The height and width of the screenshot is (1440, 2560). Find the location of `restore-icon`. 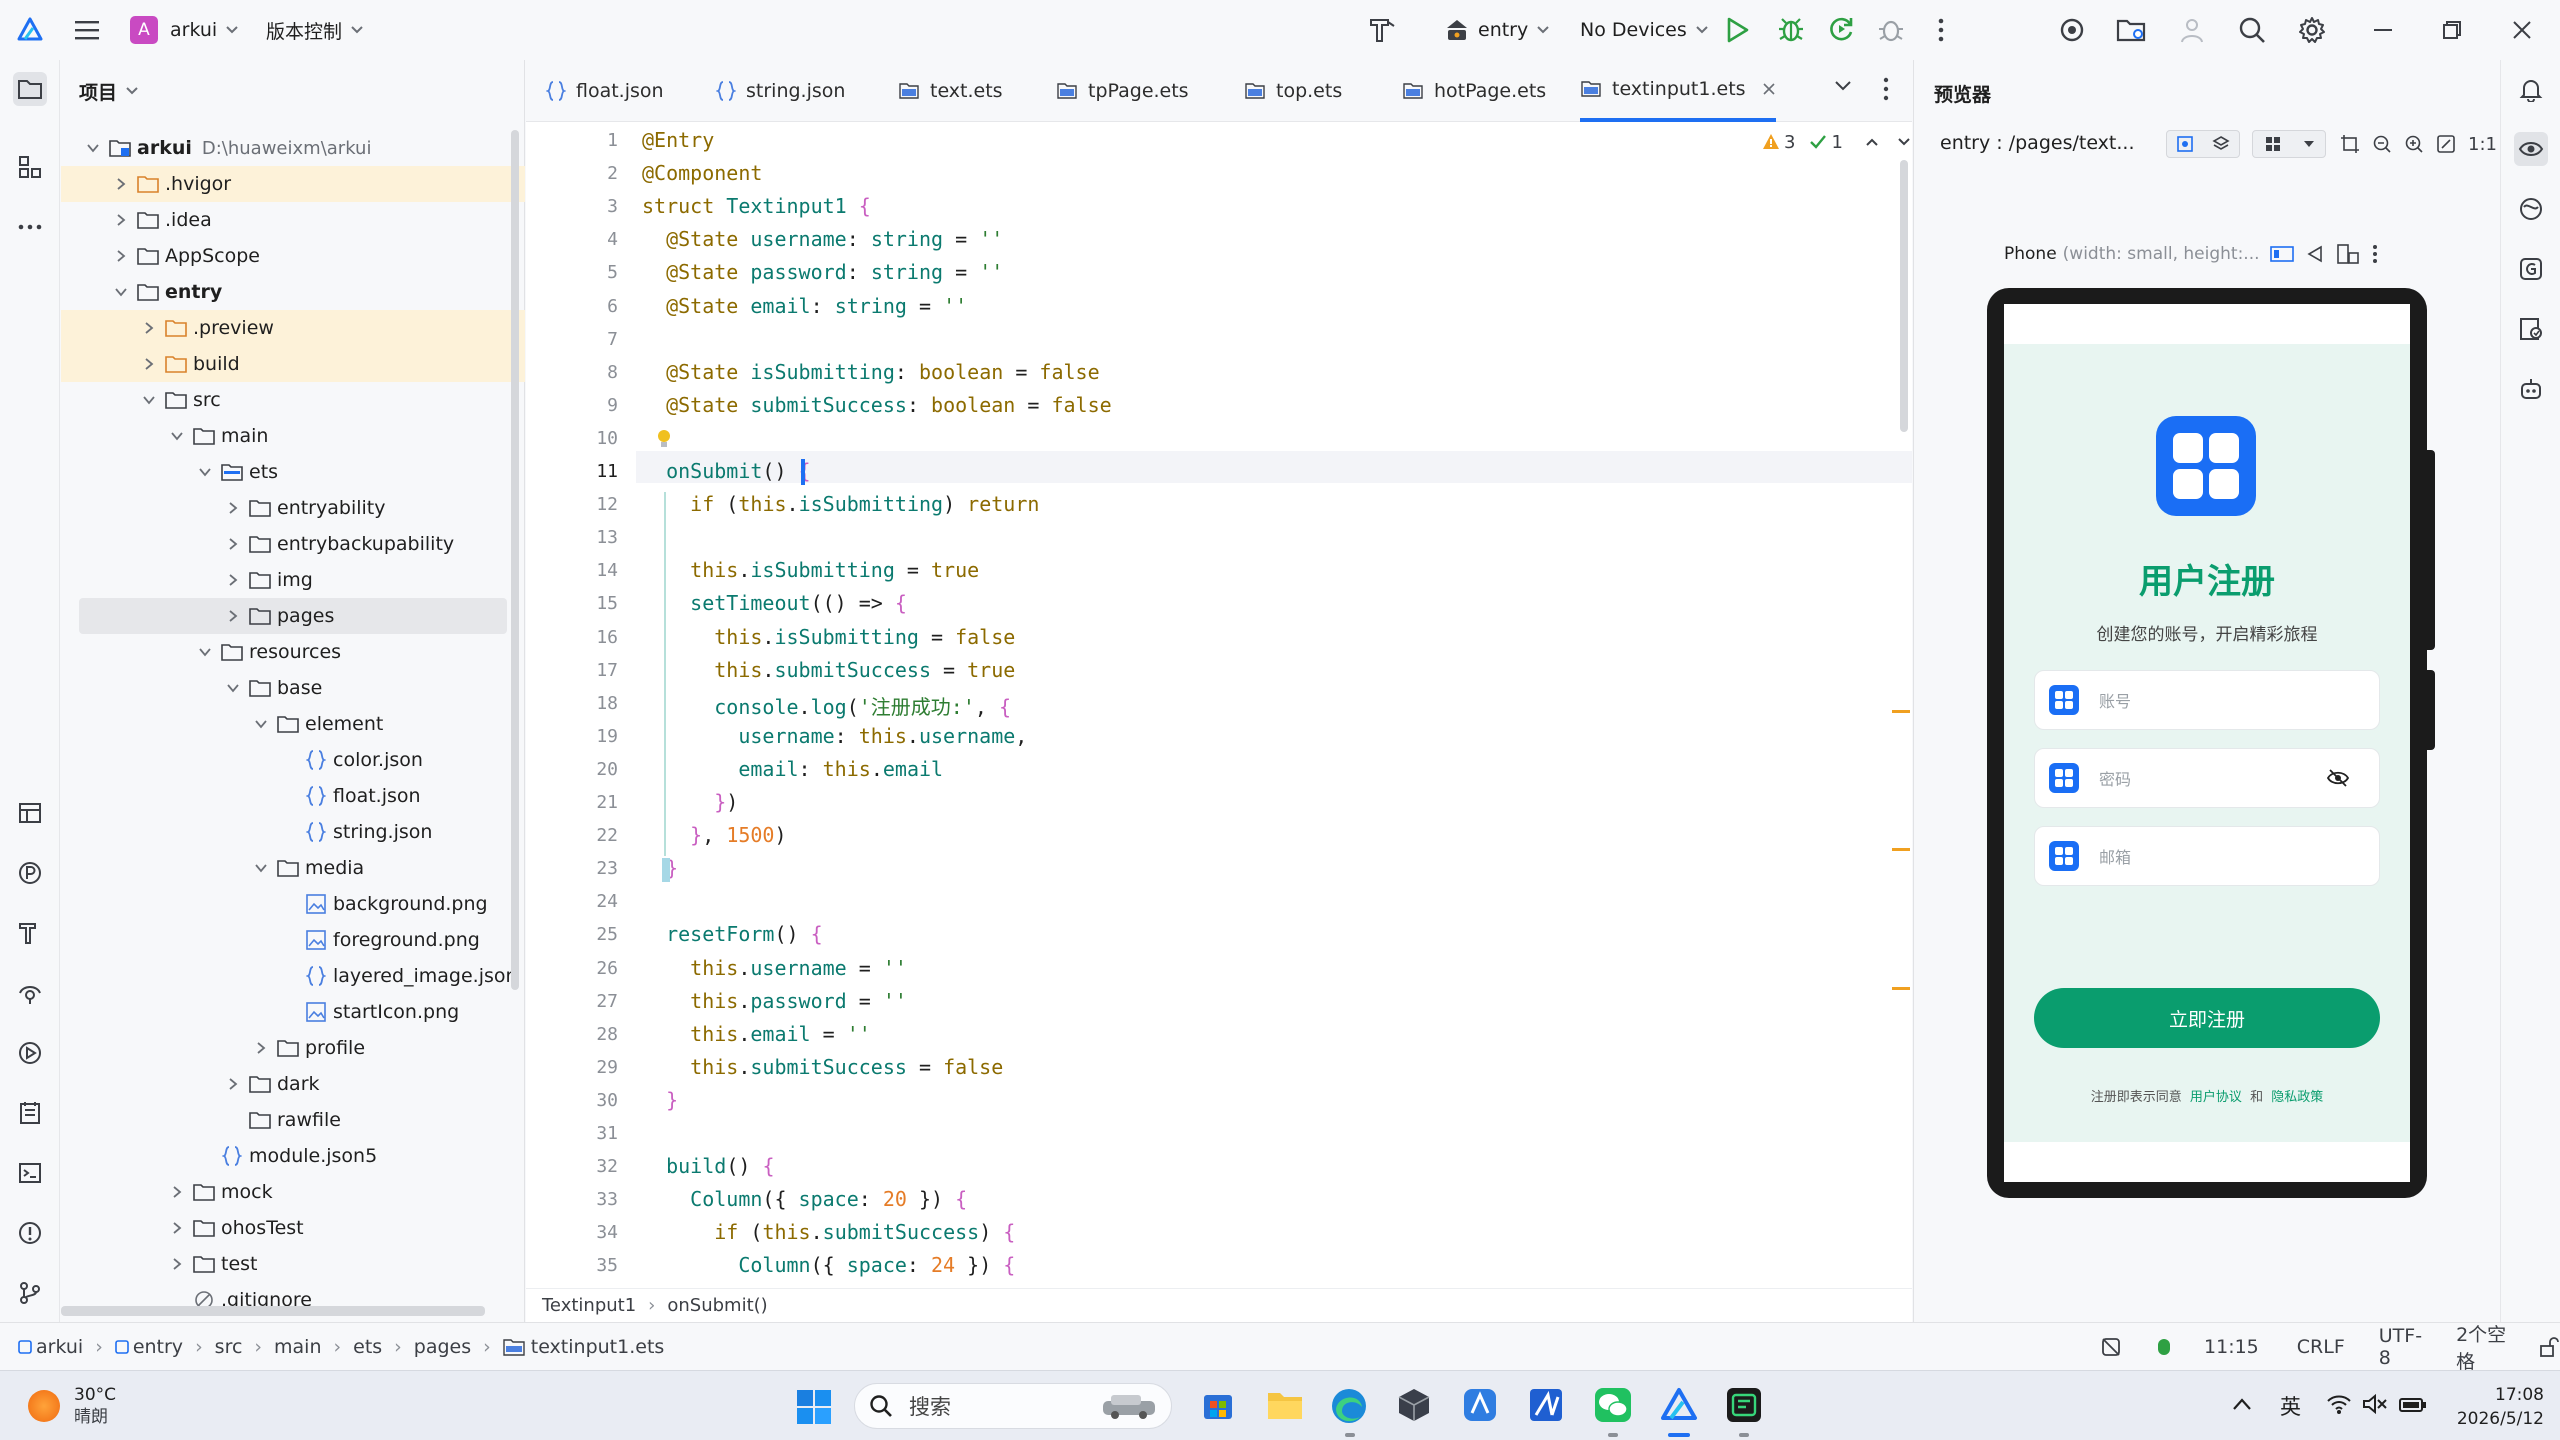

restore-icon is located at coordinates (2452, 30).